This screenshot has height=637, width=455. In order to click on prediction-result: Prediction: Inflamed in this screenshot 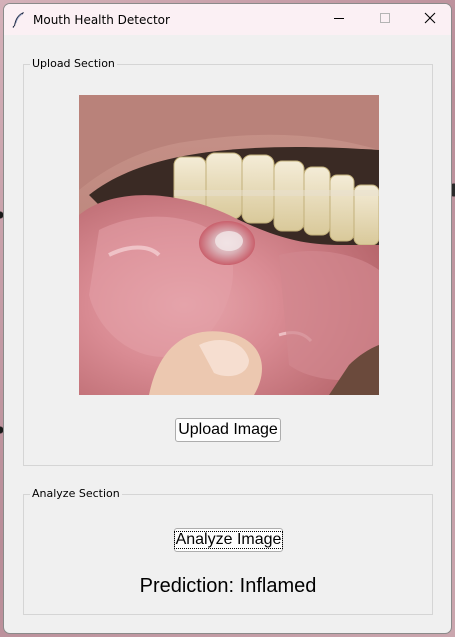, I will do `click(228, 586)`.